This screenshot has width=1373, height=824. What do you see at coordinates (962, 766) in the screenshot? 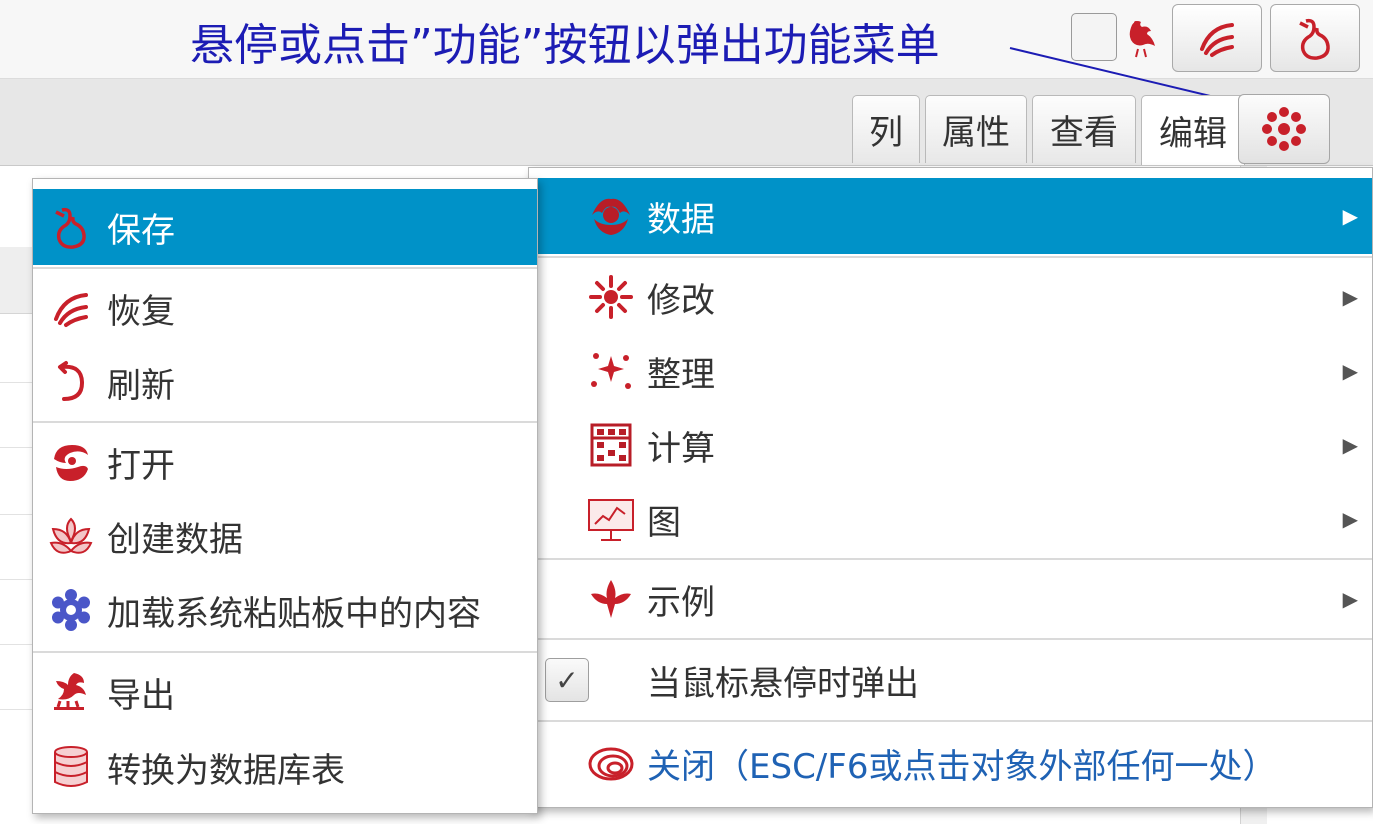
I see `menu-item-label: 关闭（ESC/F6或点击对象外部任何一处）` at bounding box center [962, 766].